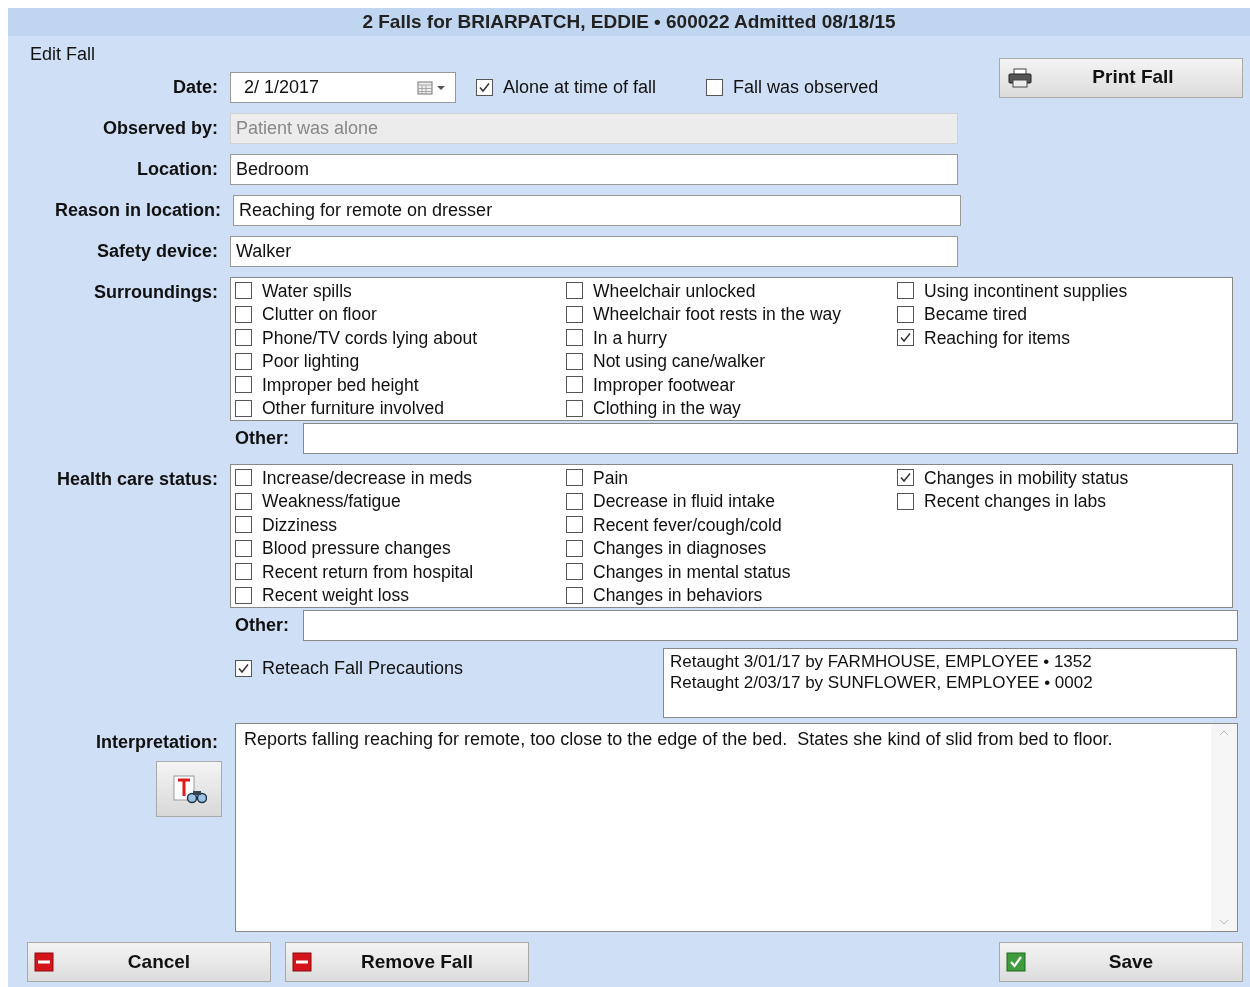 The image size is (1250, 987). I want to click on checkbox-label: Other furniture involved, so click(353, 409).